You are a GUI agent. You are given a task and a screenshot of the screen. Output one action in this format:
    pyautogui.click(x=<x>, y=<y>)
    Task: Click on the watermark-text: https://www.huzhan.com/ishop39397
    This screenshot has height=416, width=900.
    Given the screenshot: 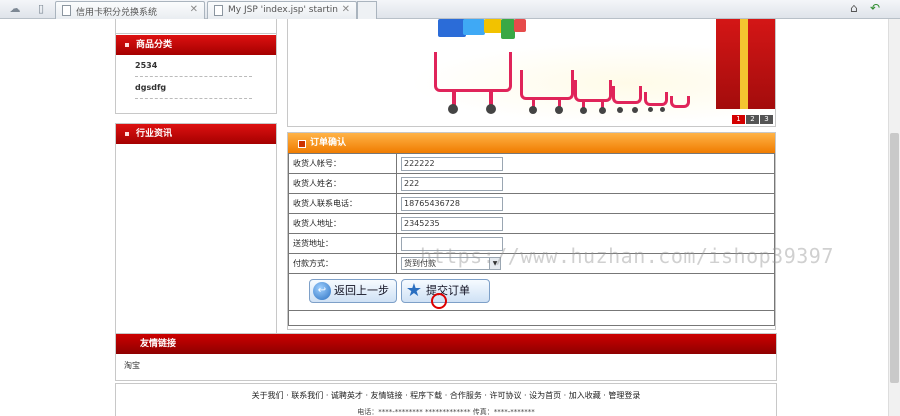 What is the action you would take?
    pyautogui.click(x=627, y=256)
    